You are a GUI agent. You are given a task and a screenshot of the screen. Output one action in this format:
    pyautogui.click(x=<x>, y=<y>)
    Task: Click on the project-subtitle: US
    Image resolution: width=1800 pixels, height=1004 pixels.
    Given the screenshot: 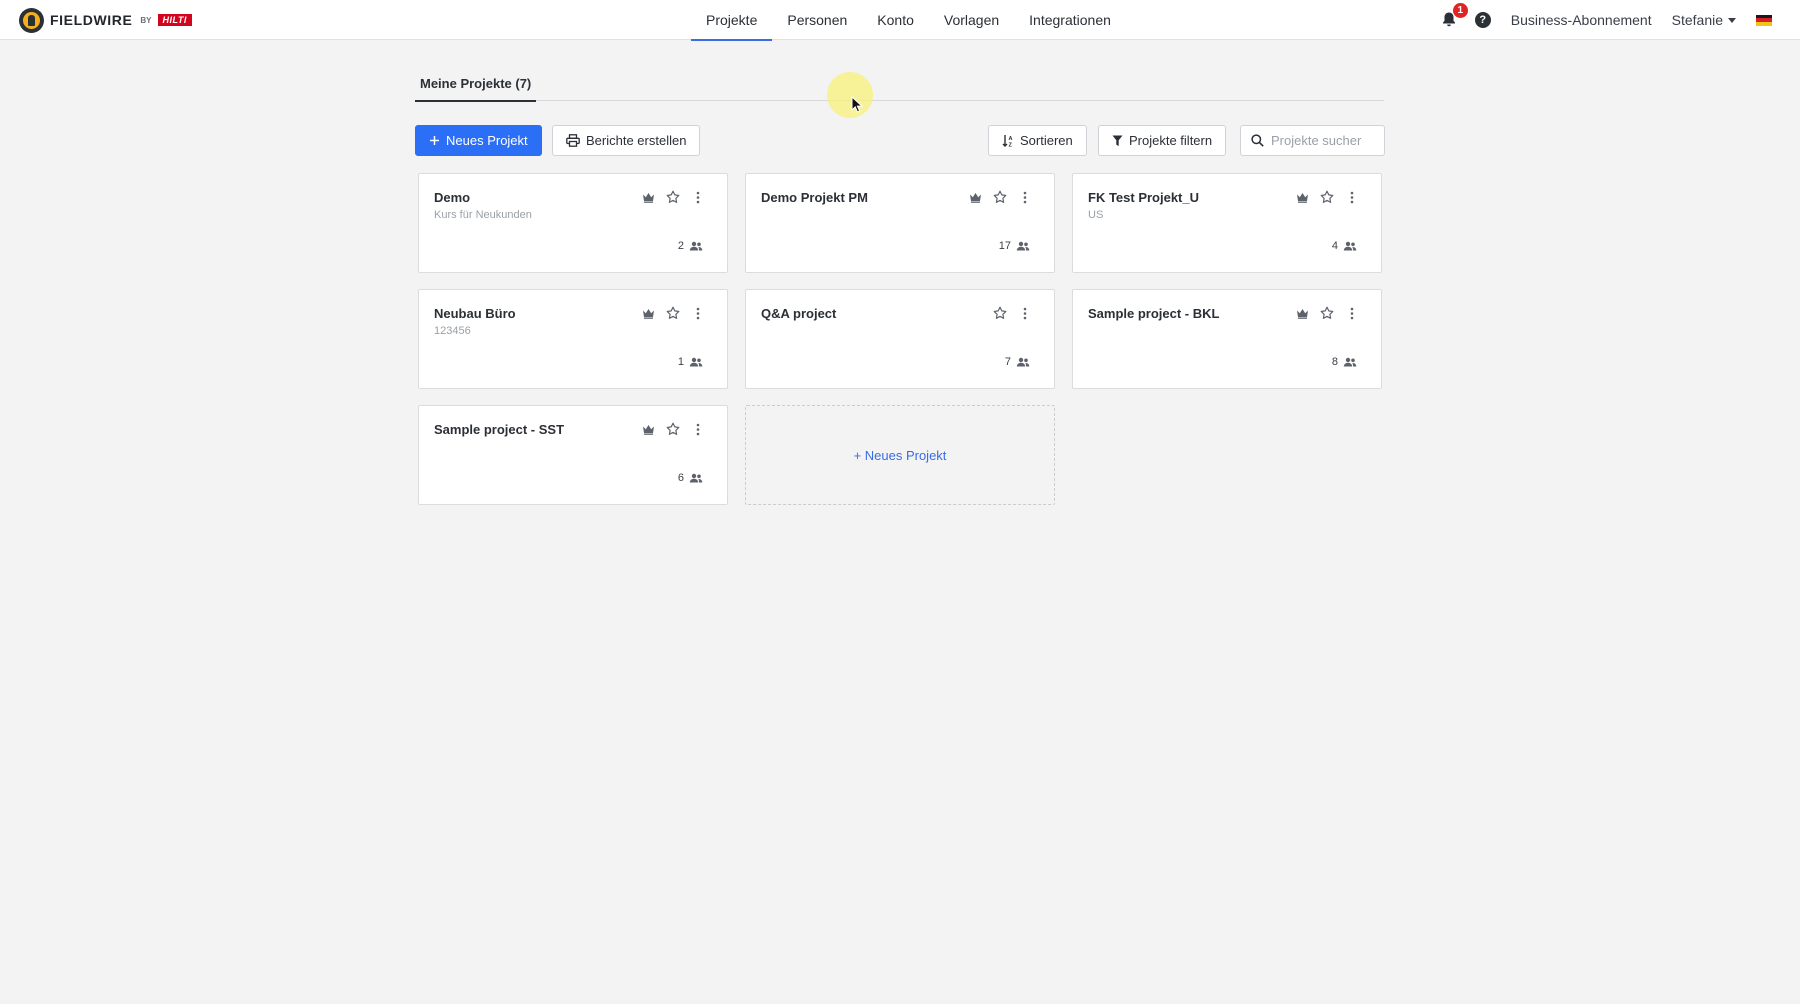 What is the action you would take?
    pyautogui.click(x=1096, y=215)
    